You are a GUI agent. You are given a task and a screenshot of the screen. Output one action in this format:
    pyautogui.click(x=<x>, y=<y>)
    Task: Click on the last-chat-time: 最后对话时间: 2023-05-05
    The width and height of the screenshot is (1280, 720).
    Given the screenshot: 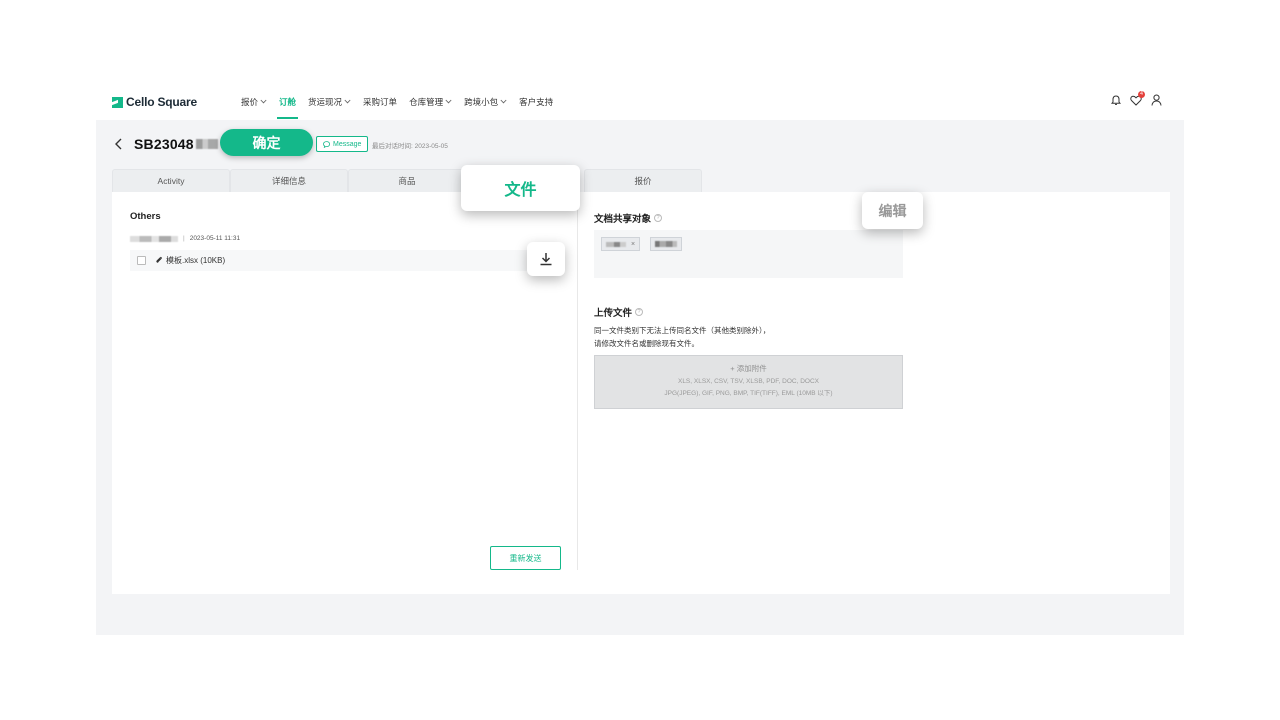 What is the action you would take?
    pyautogui.click(x=410, y=146)
    